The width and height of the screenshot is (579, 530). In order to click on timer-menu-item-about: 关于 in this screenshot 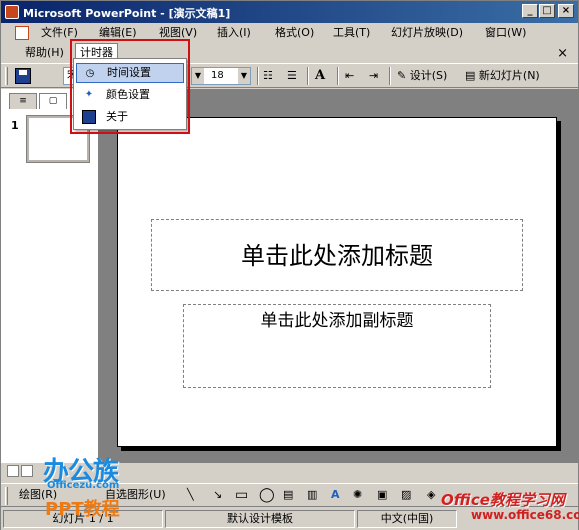, I will do `click(130, 117)`.